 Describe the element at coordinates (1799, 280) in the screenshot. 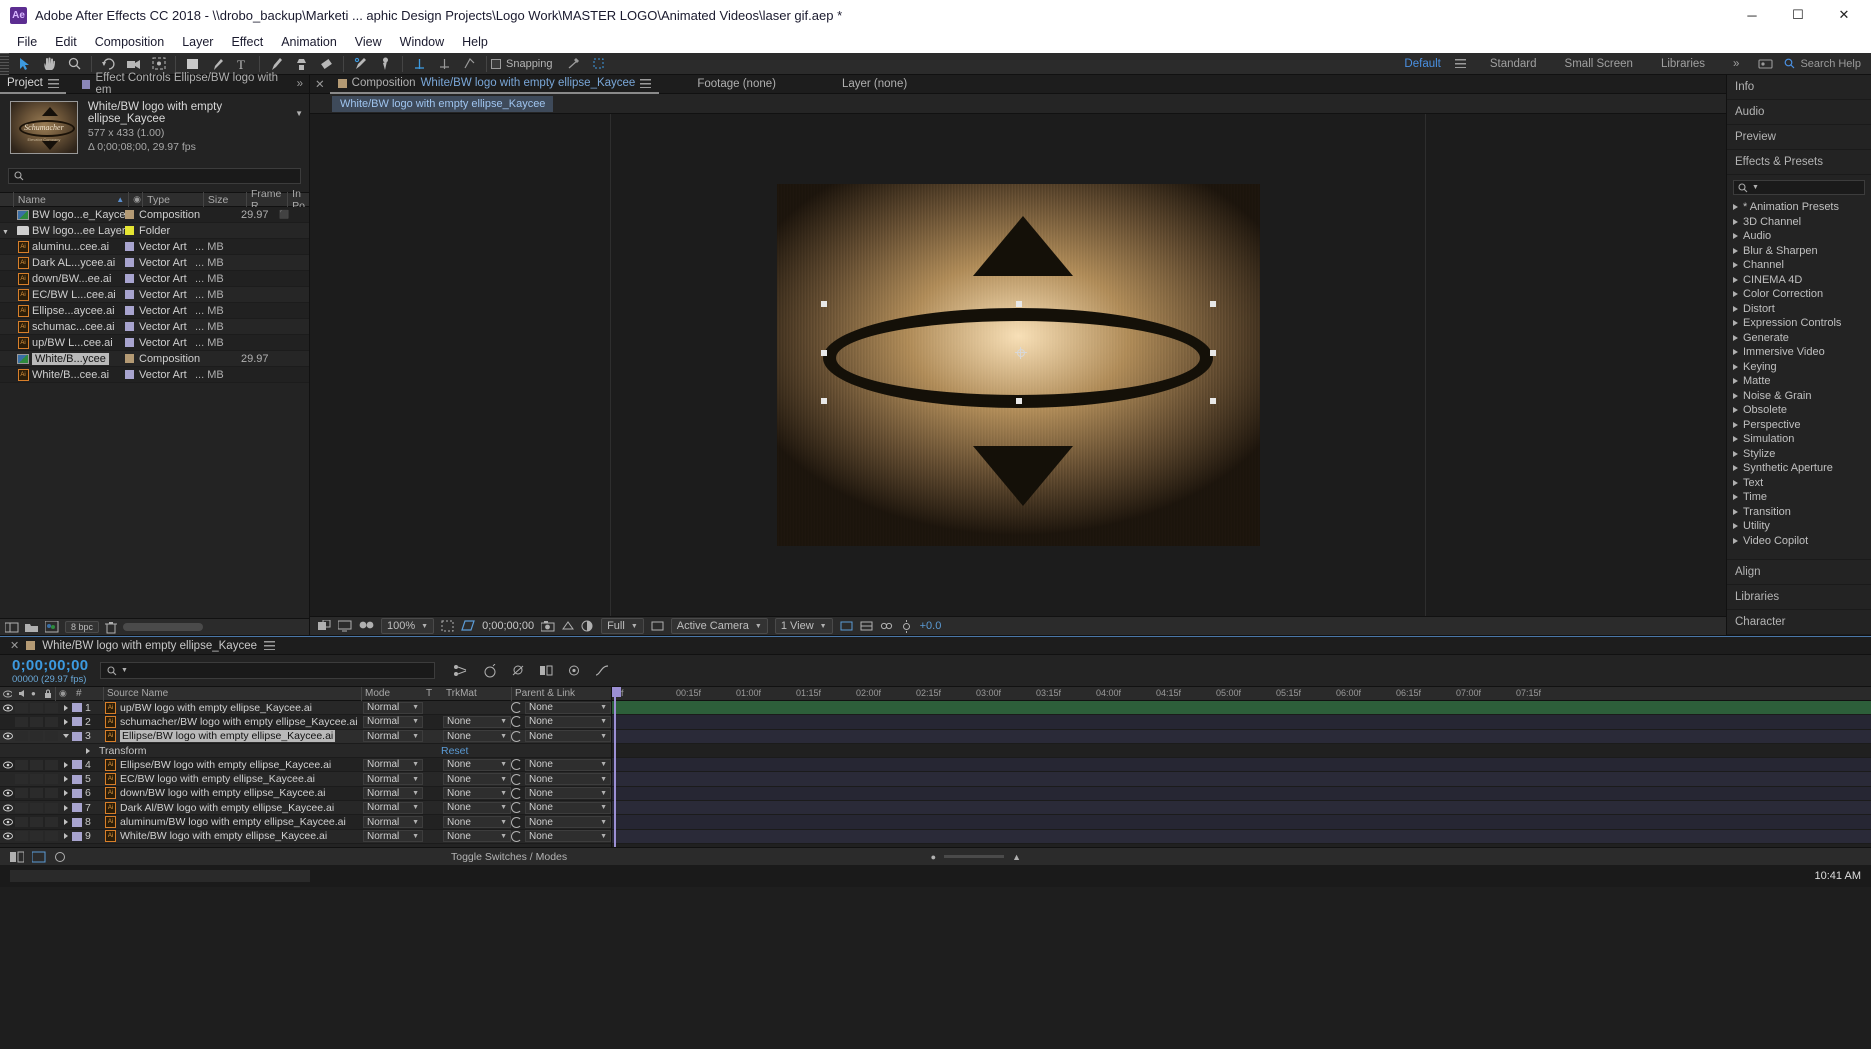

I see `effects-category-item: CINEMA 4D` at that location.